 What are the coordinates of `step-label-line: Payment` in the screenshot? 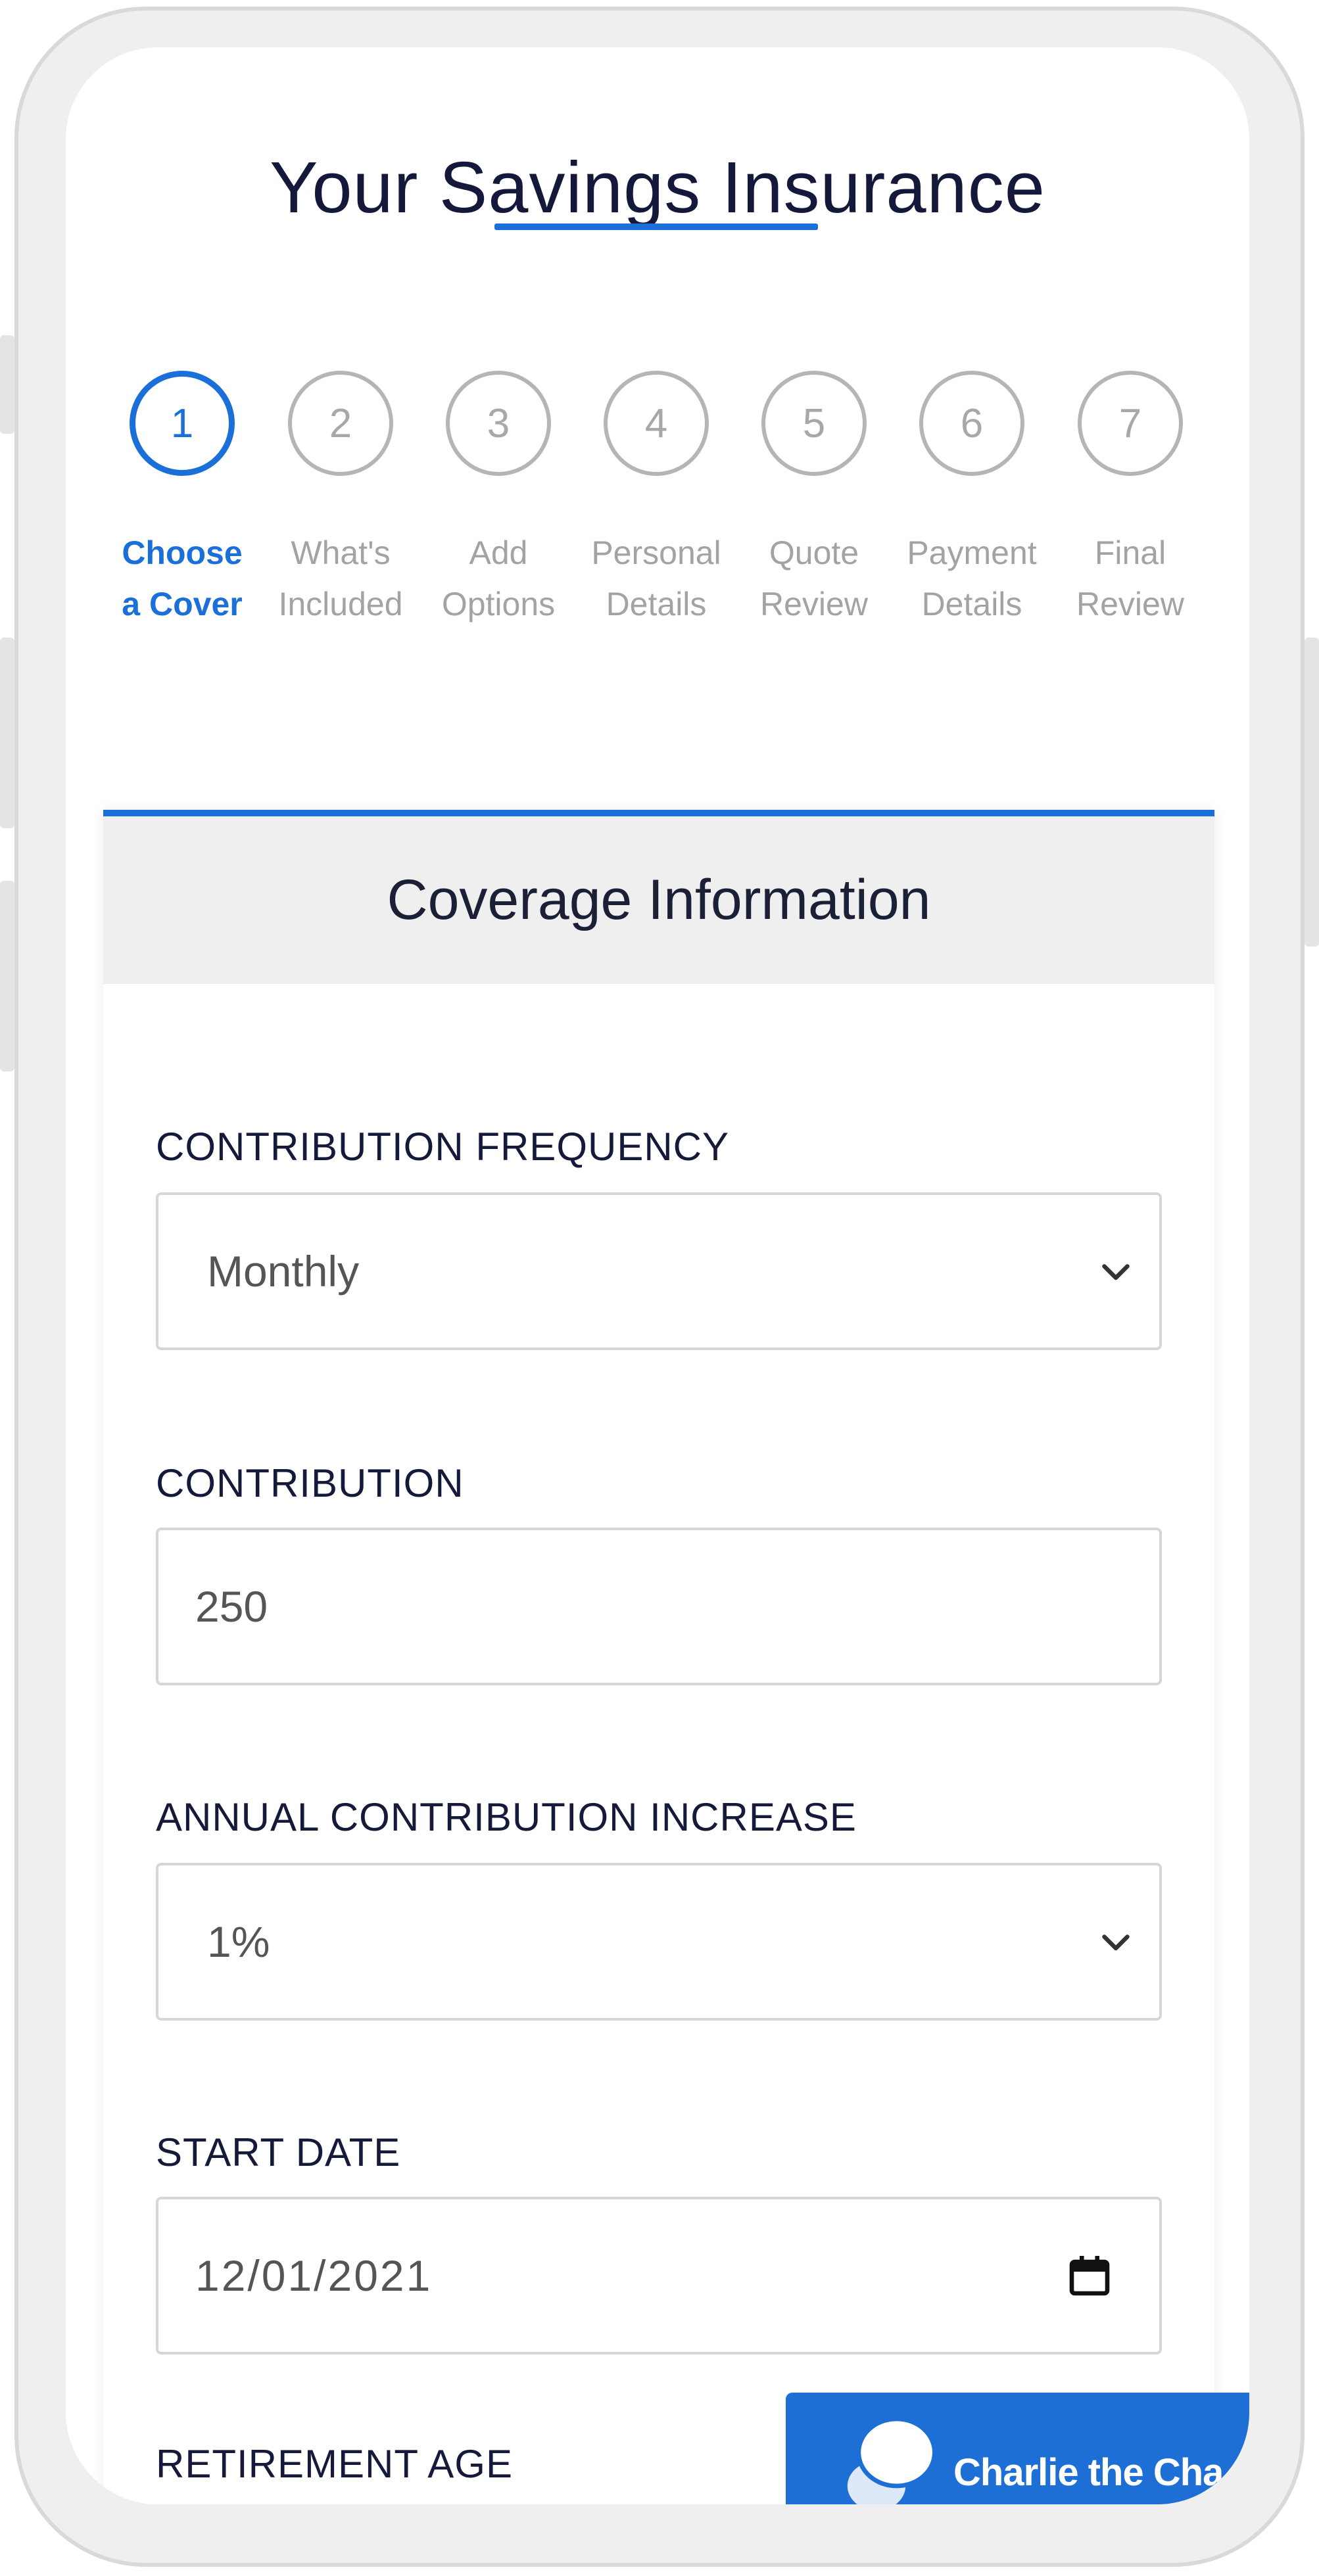 It's located at (972, 552).